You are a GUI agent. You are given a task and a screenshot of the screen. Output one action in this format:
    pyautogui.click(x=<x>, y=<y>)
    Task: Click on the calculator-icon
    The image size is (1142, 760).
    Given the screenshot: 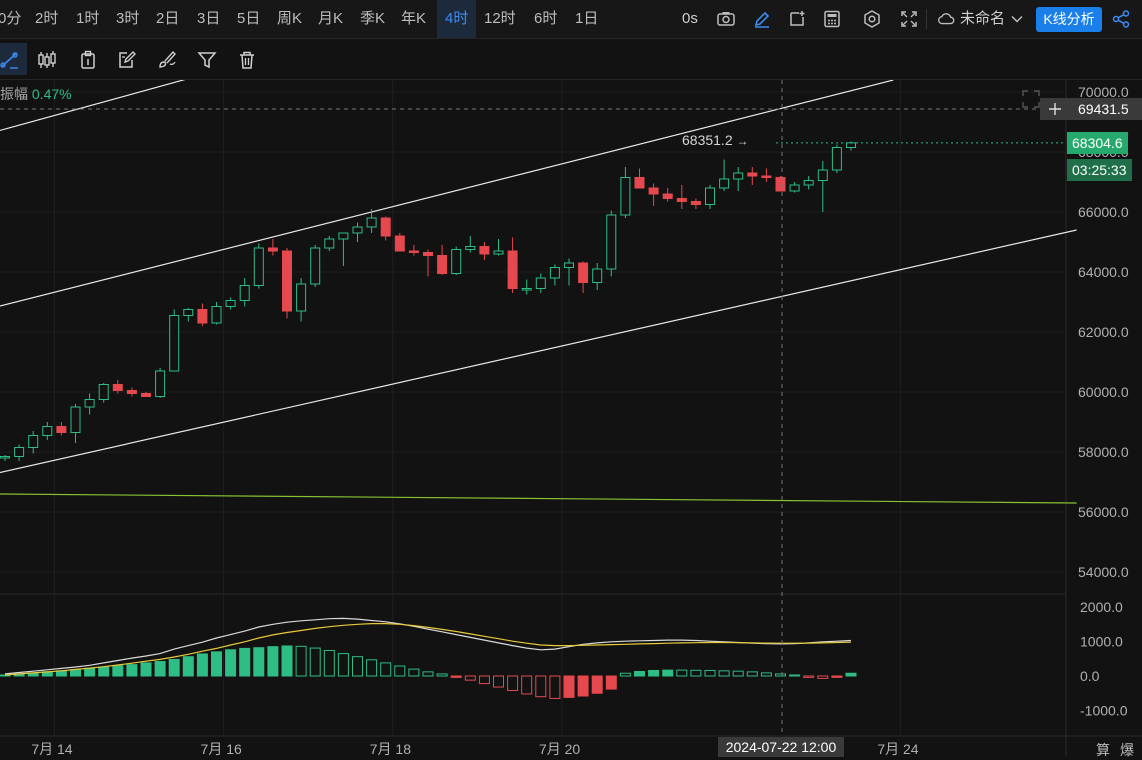 What is the action you would take?
    pyautogui.click(x=832, y=19)
    